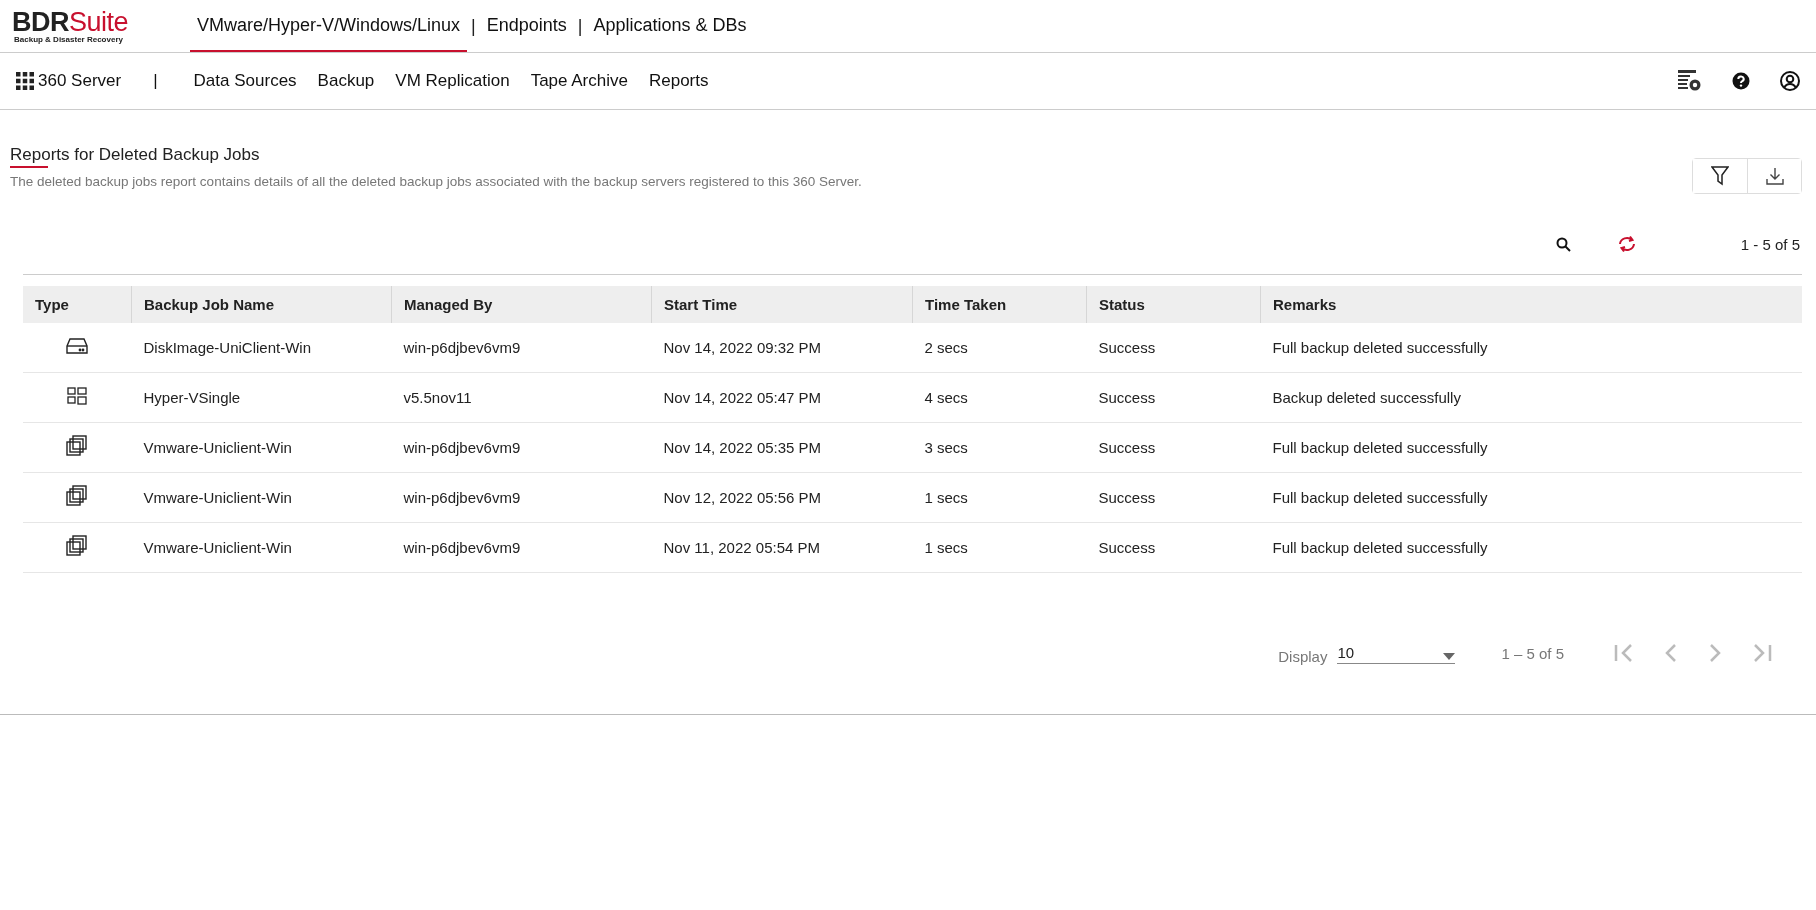 The image size is (1816, 910). I want to click on home-link: 360 Server, so click(69, 81).